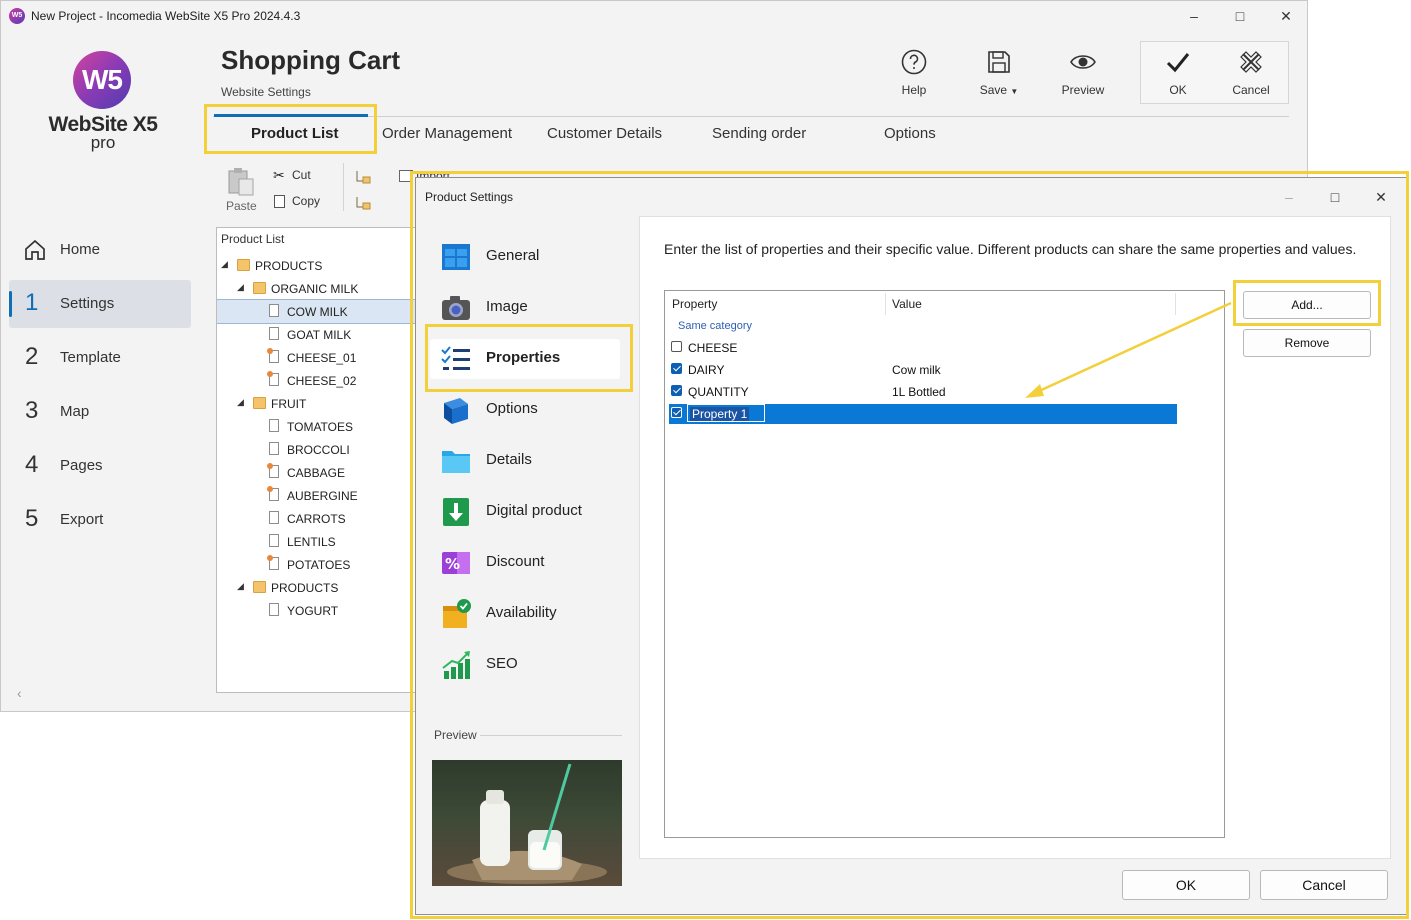  Describe the element at coordinates (1128, 349) in the screenshot. I see `callout-arrow` at that location.